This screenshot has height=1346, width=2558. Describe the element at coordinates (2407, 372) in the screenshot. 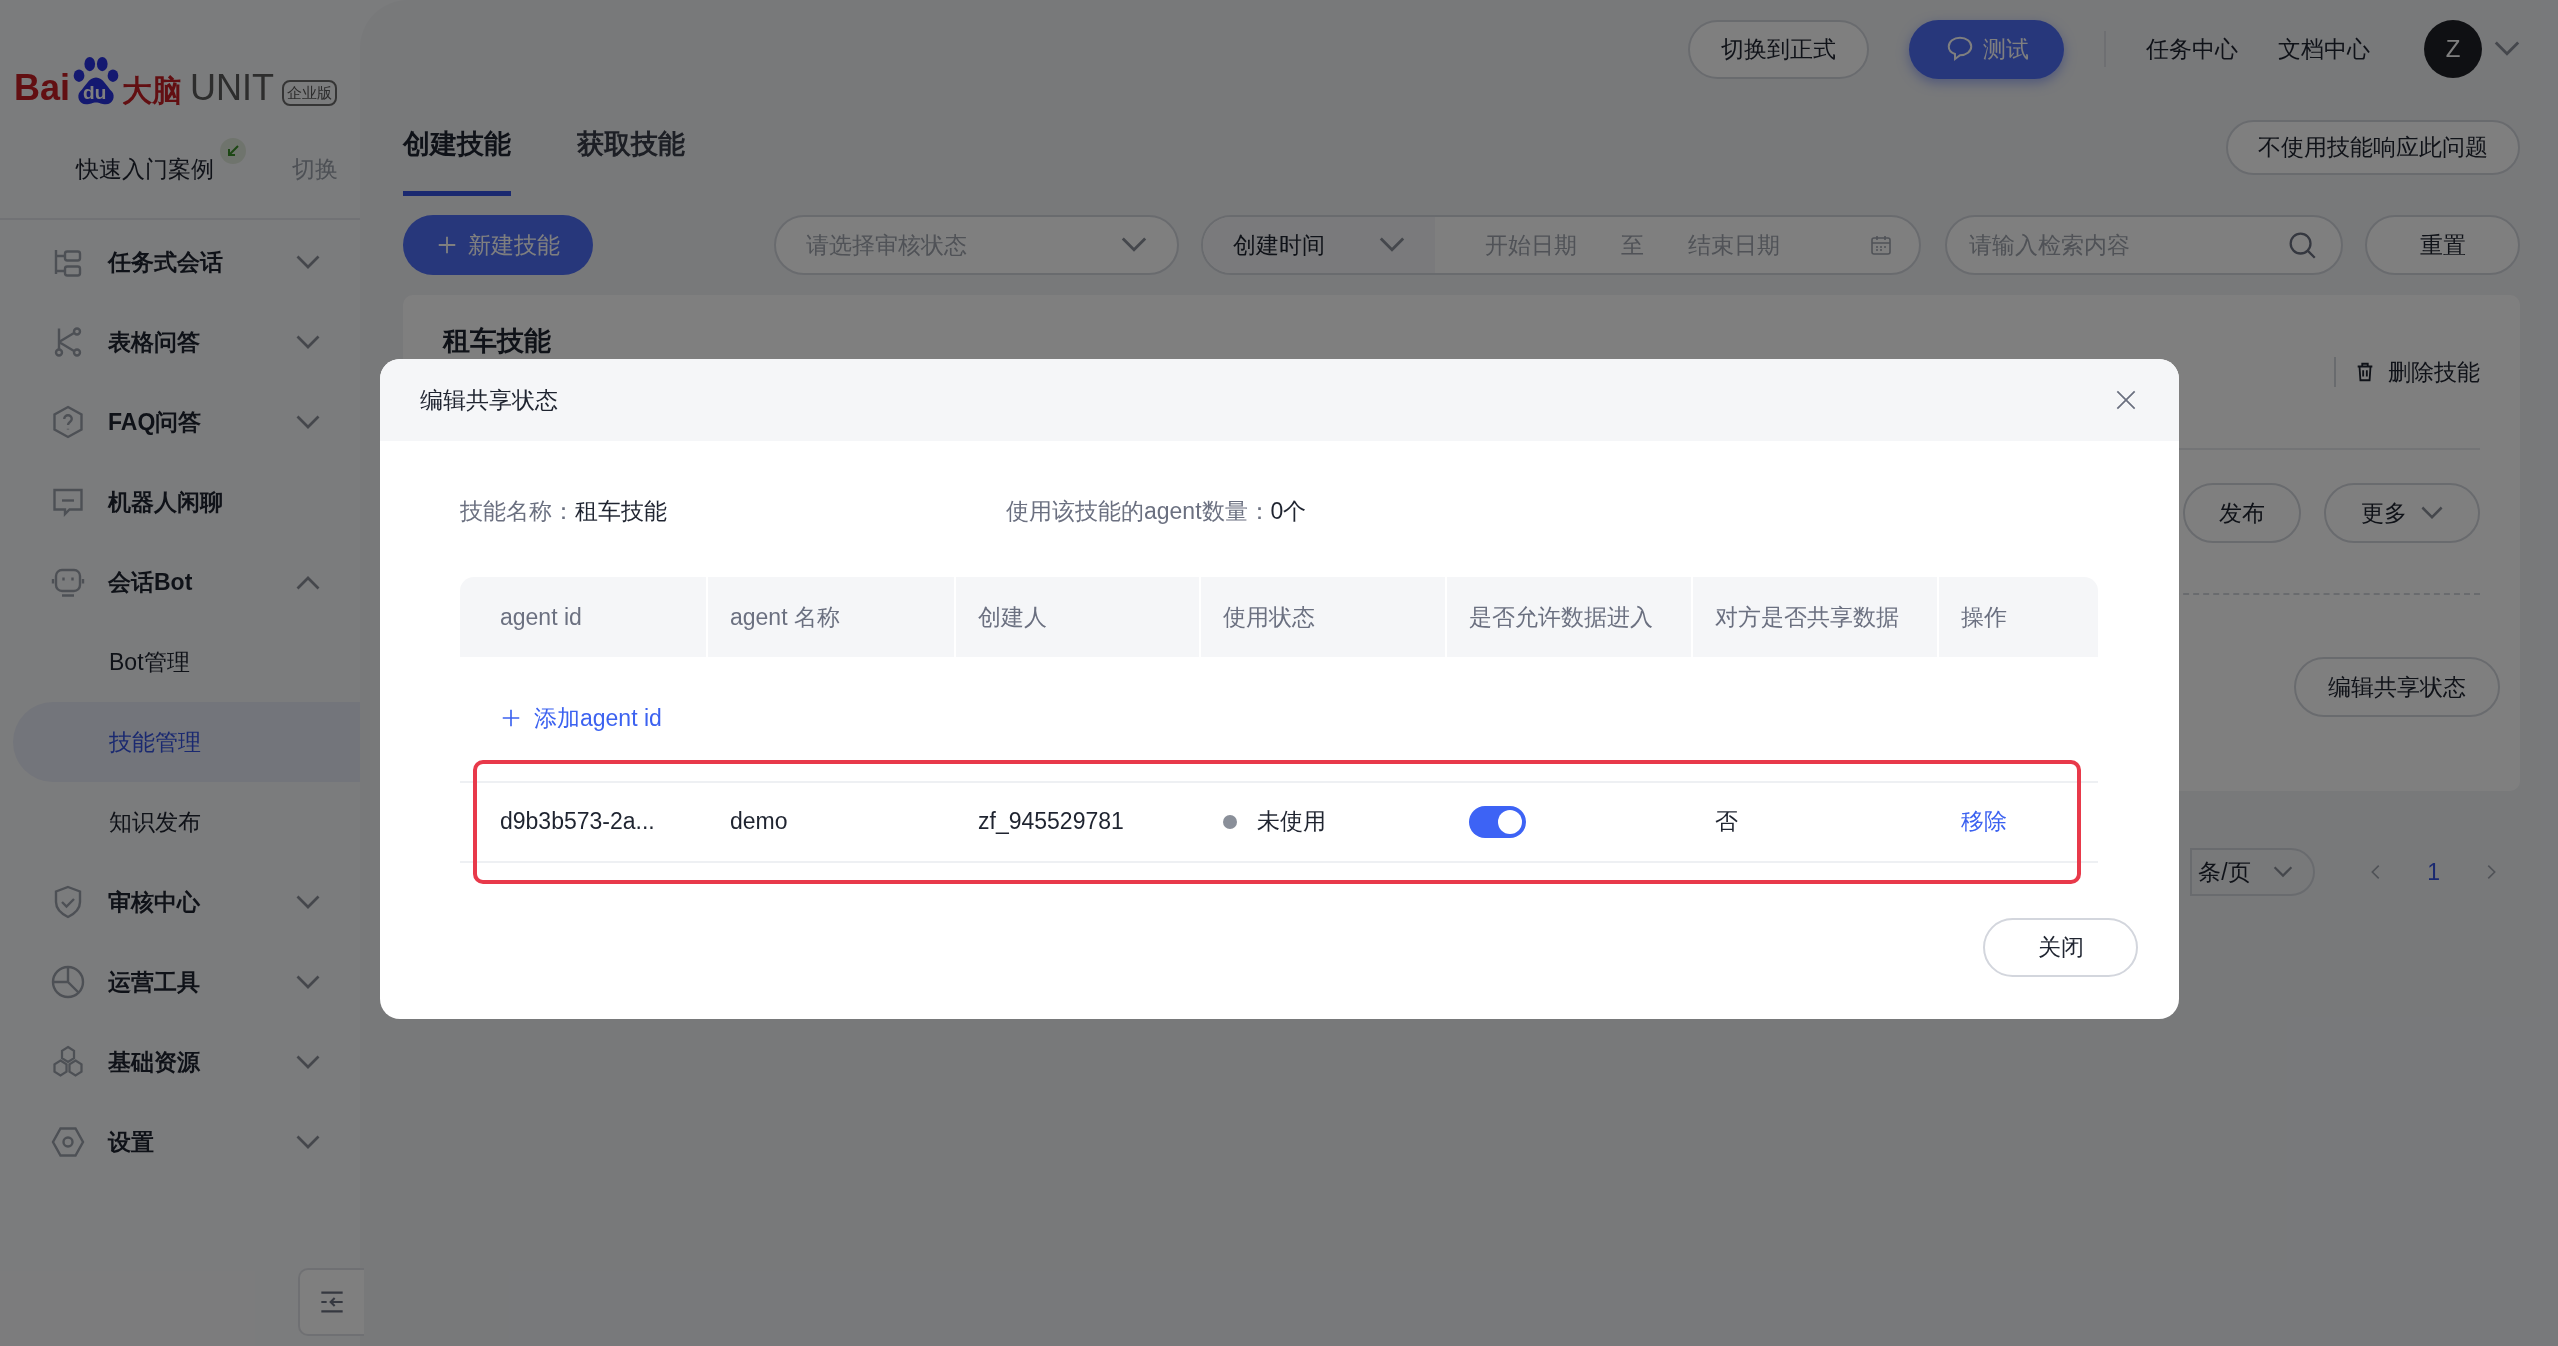

I see `delete-skill-button: 删除技能` at that location.